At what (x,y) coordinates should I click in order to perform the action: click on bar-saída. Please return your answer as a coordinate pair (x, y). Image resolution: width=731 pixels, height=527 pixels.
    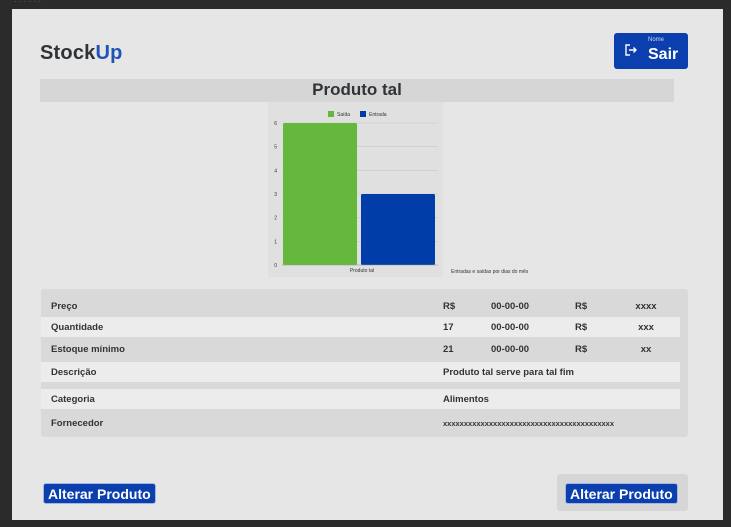
    Looking at the image, I should click on (320, 194).